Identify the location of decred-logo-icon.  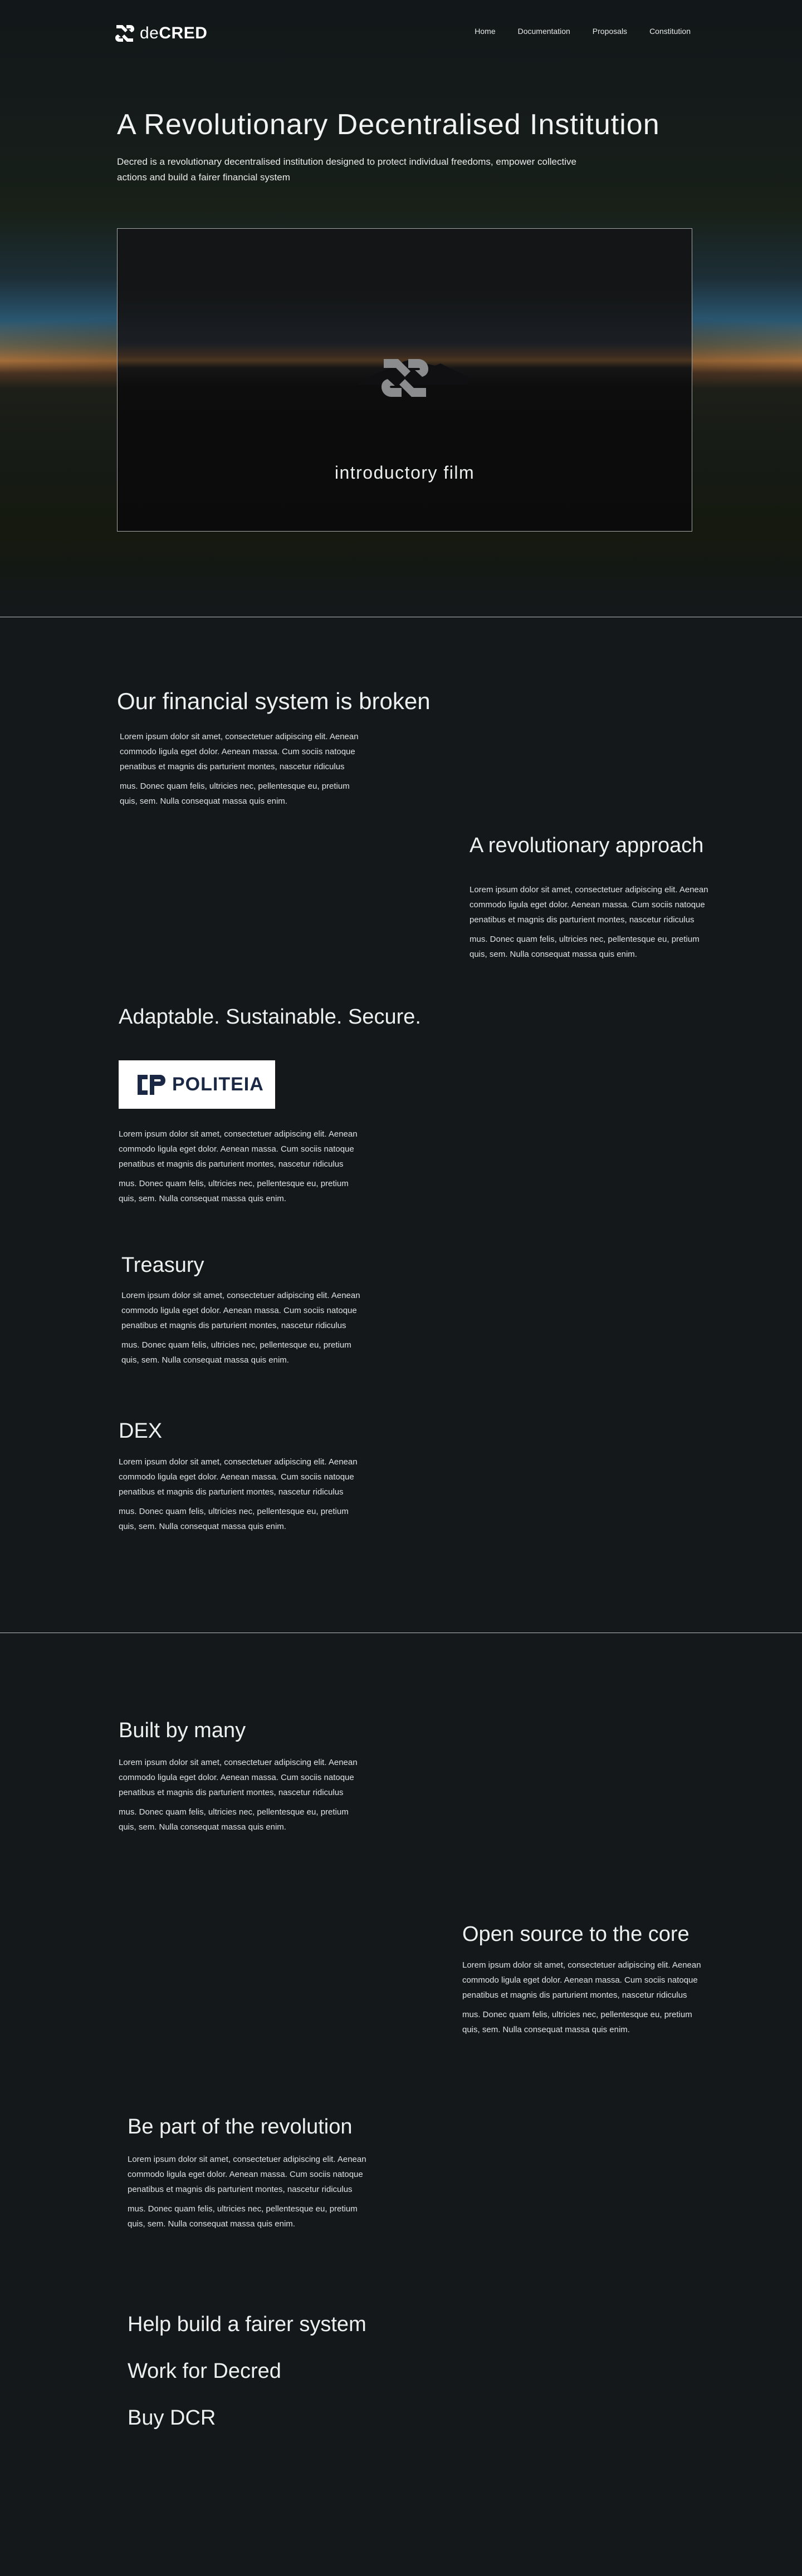
(125, 33).